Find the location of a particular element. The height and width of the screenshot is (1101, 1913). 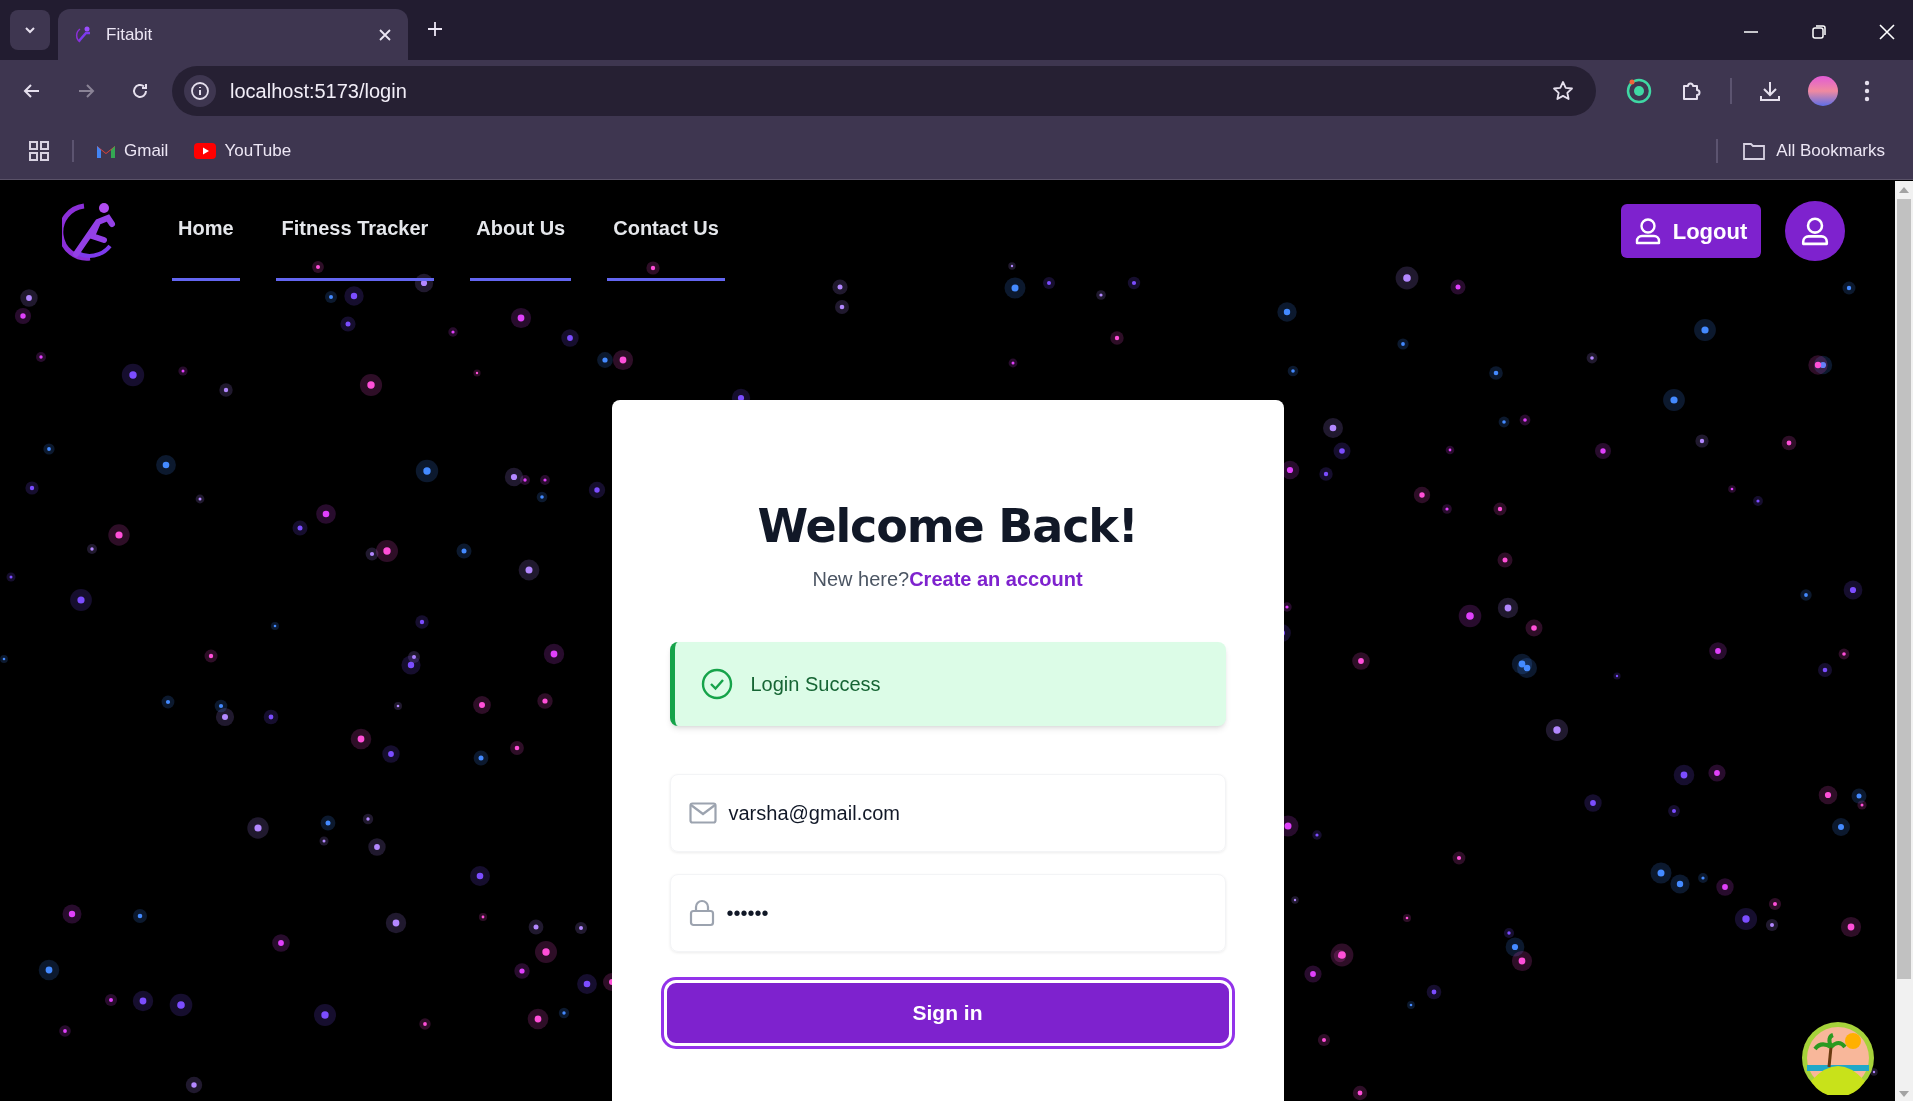

nav-link: Contact Us is located at coordinates (666, 231).